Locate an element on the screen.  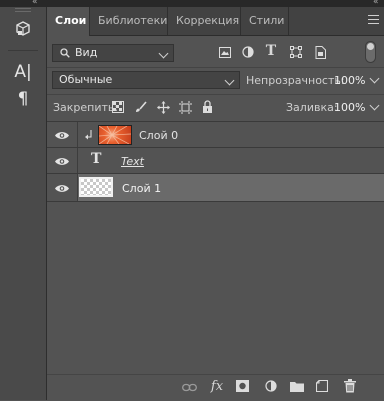
lock-all-icon is located at coordinates (207, 106).